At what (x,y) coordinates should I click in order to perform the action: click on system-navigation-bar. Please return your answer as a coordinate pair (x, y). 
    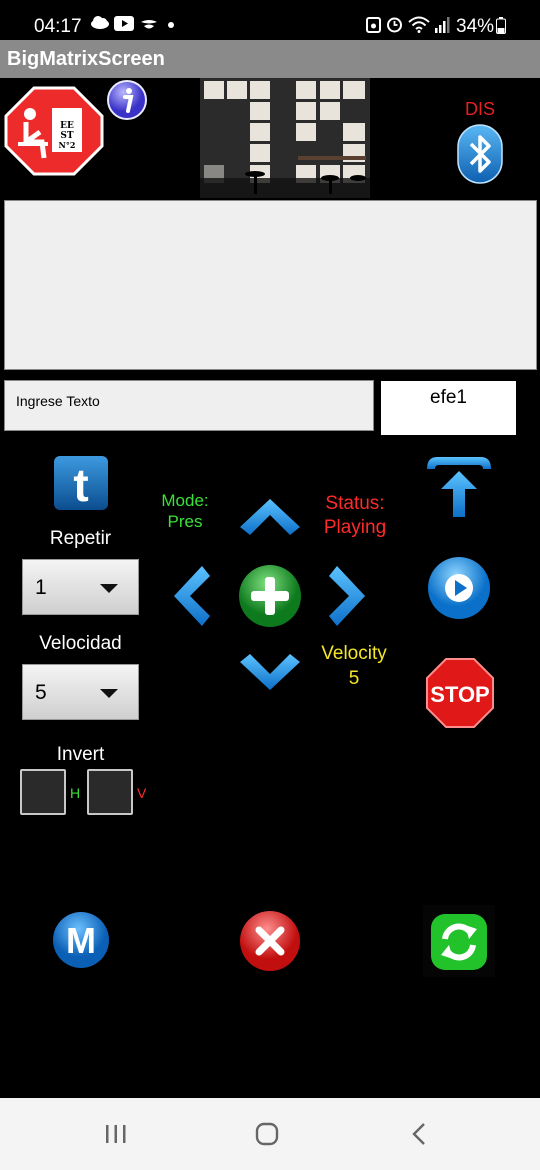
    Looking at the image, I should click on (270, 1134).